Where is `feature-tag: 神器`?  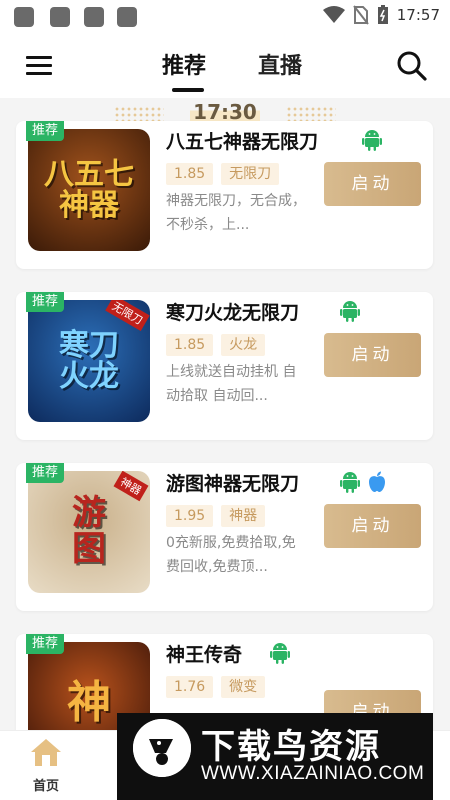 feature-tag: 神器 is located at coordinates (243, 516).